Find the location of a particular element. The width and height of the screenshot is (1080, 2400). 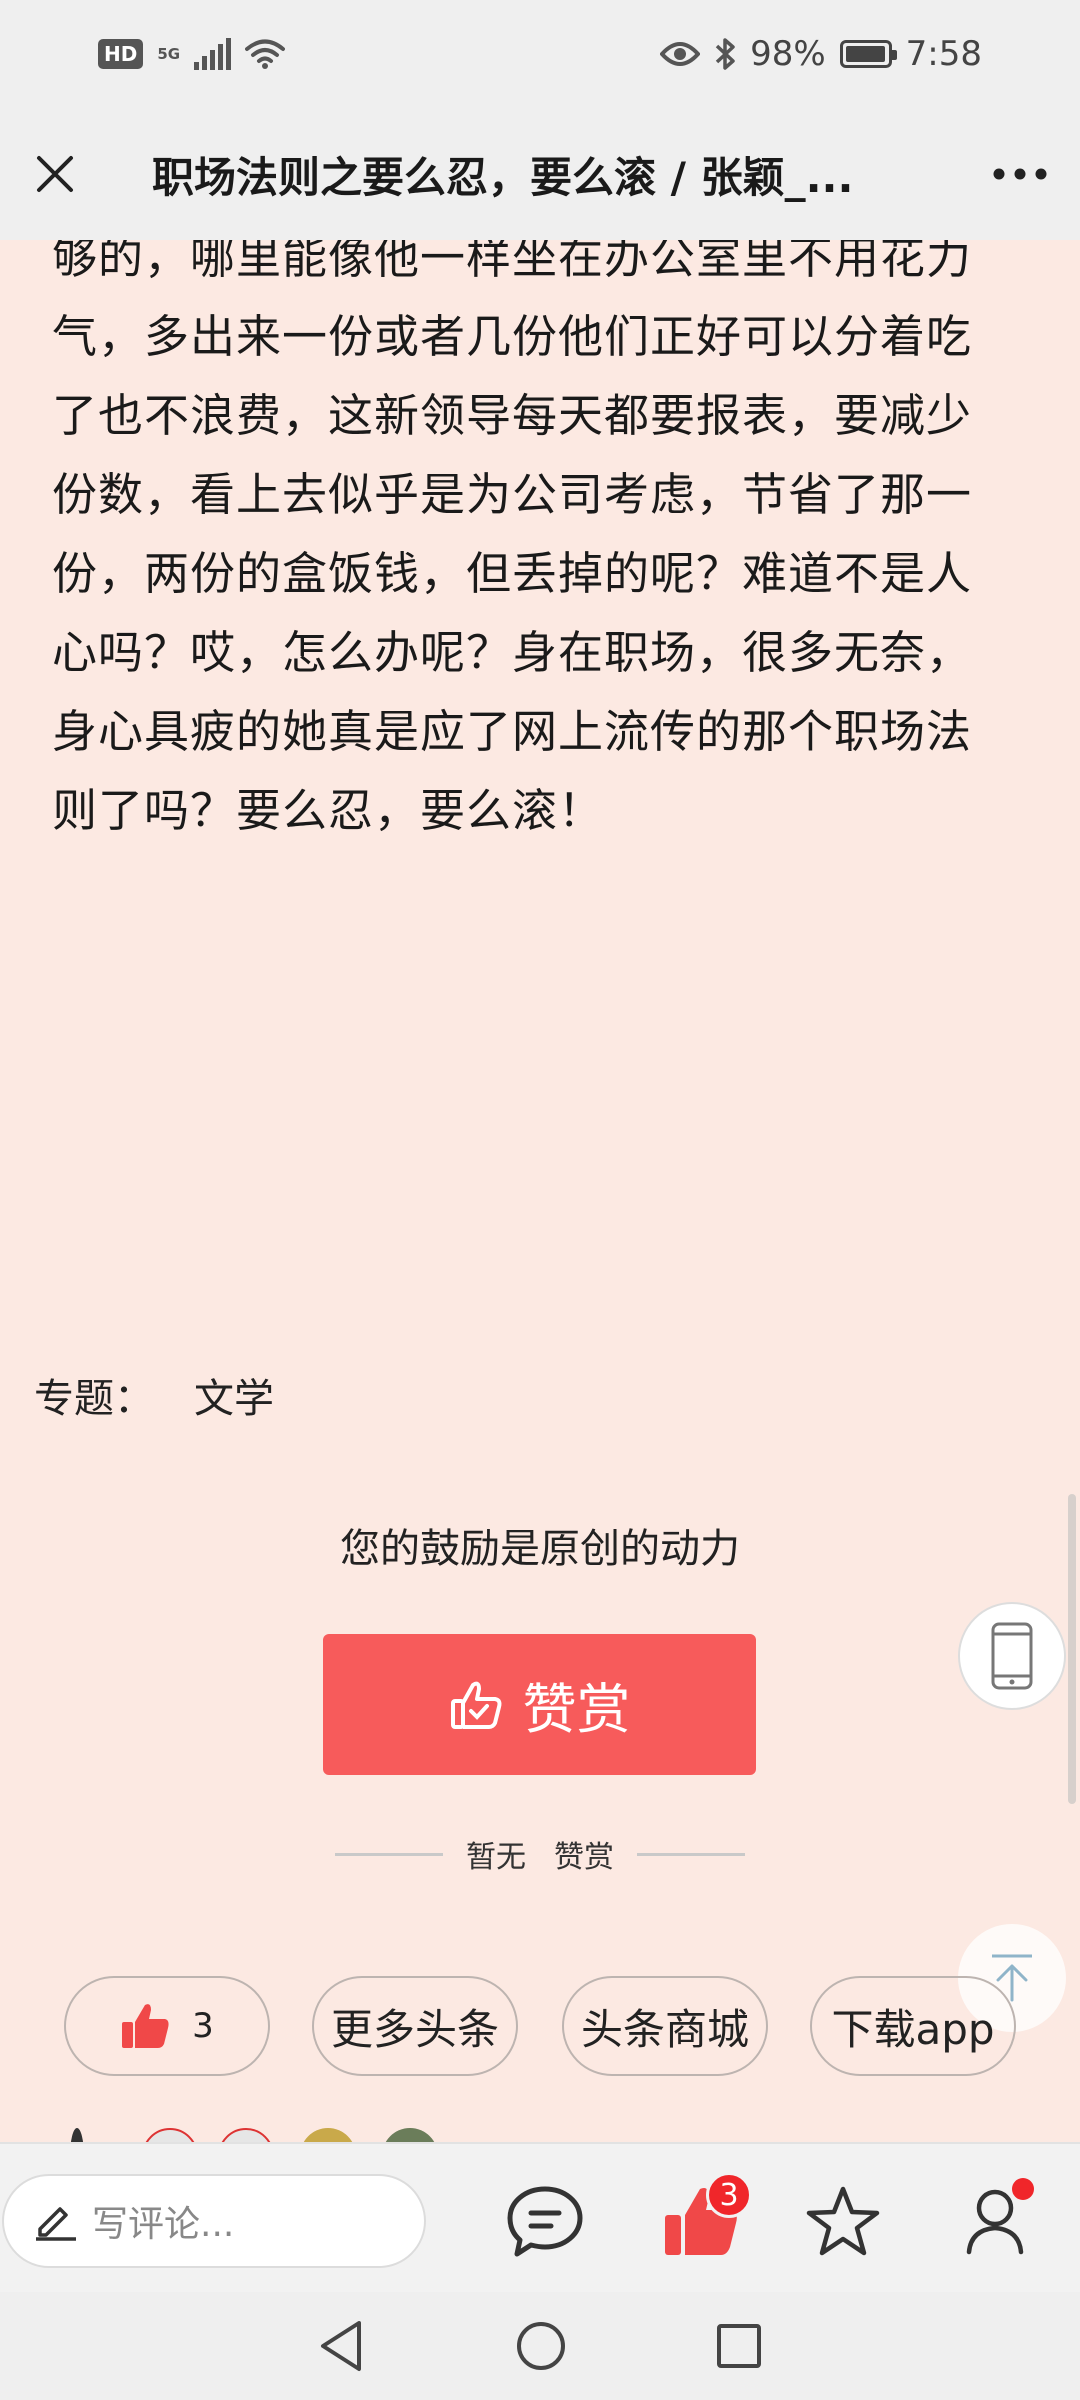

reward-button: 赞赏 is located at coordinates (539, 1704).